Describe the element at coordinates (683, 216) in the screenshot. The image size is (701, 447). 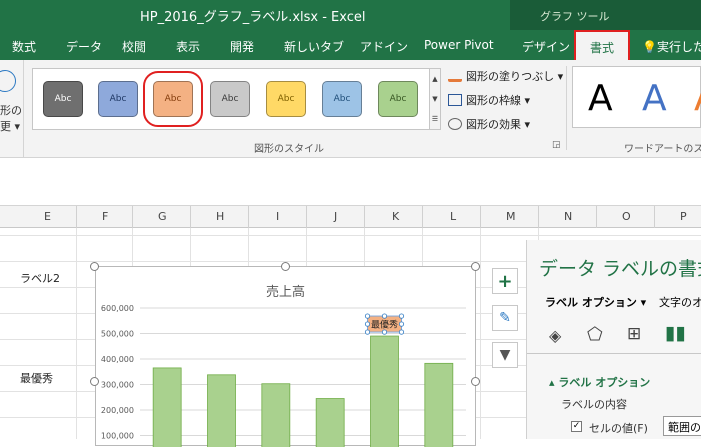
I see `column-header-p: P` at that location.